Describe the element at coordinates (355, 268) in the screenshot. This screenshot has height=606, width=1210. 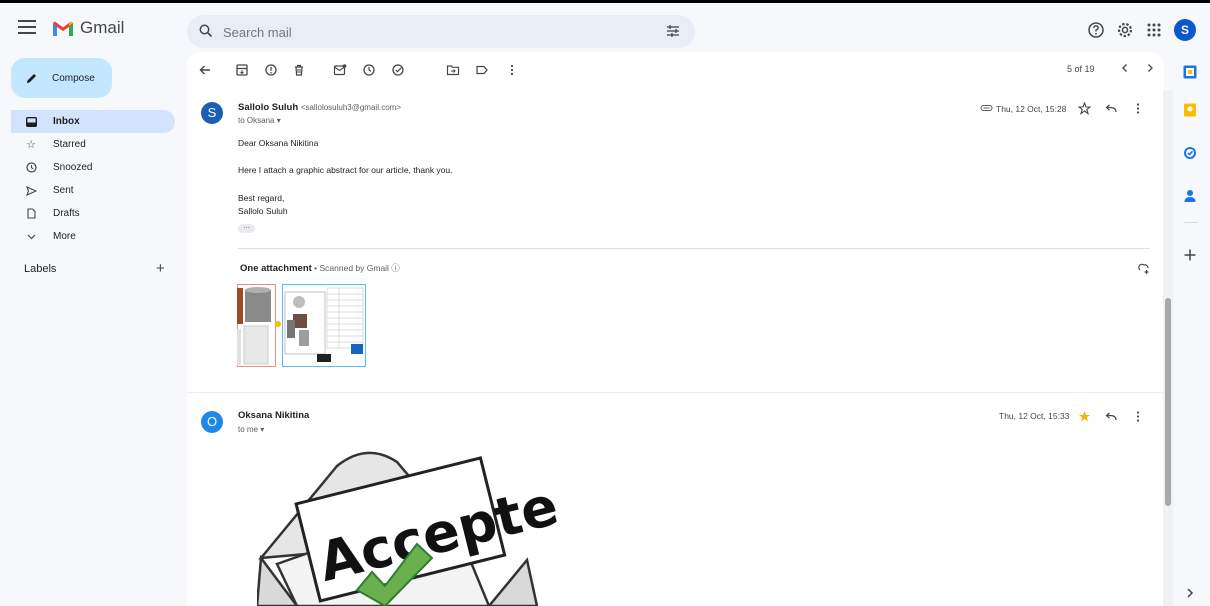
I see `attachment-scan-note: • Scanned by Gmail ⓘ` at that location.